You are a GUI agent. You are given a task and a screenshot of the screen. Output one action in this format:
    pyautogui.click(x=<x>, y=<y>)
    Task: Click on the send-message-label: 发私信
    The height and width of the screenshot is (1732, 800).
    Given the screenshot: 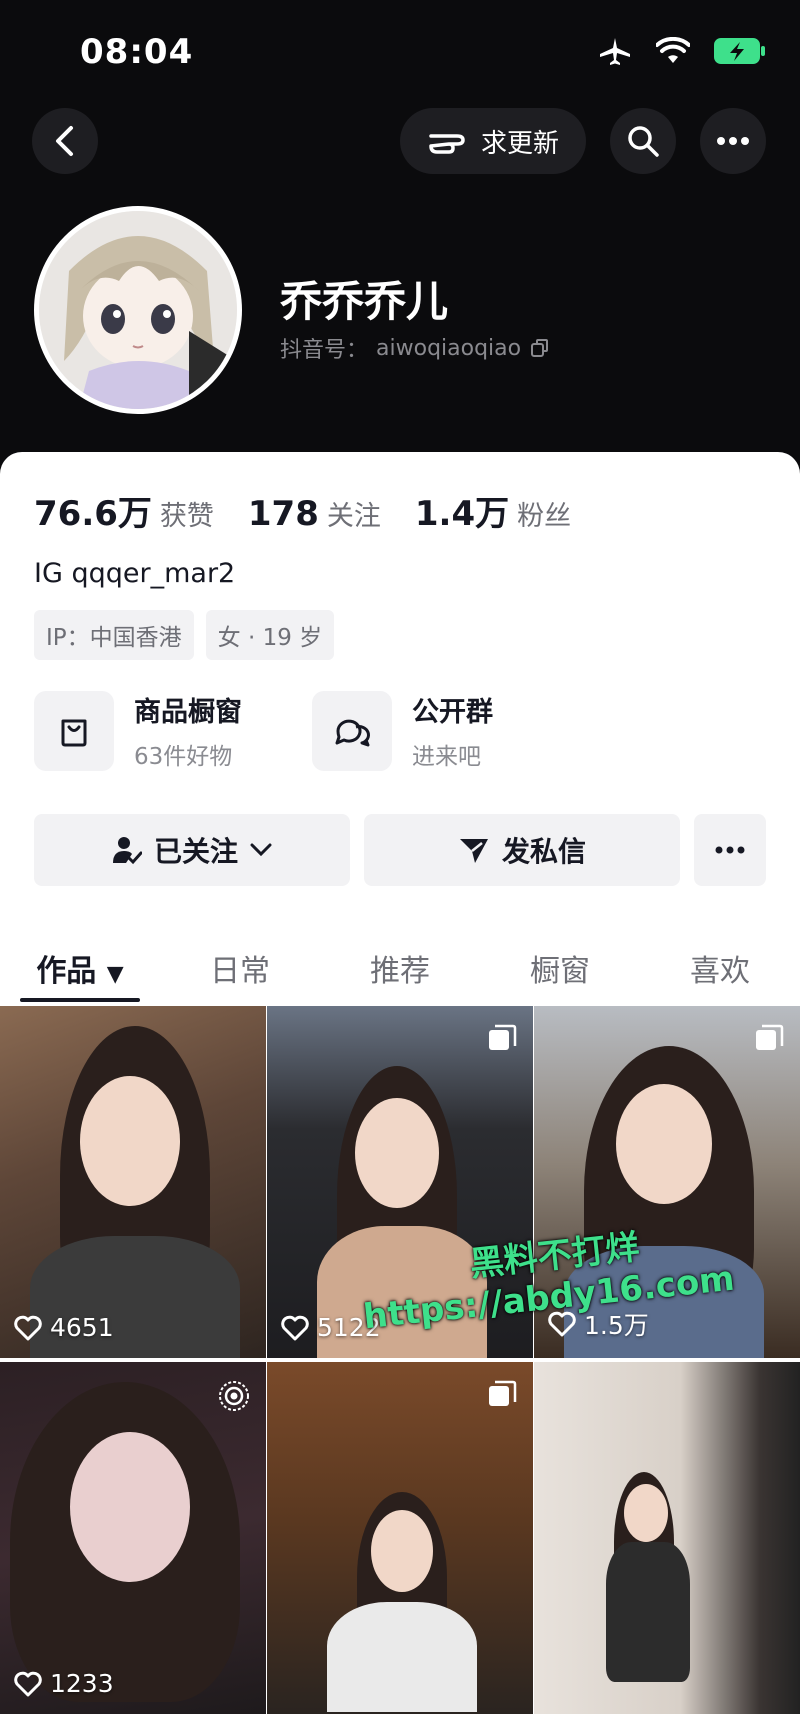 What is the action you would take?
    pyautogui.click(x=543, y=851)
    